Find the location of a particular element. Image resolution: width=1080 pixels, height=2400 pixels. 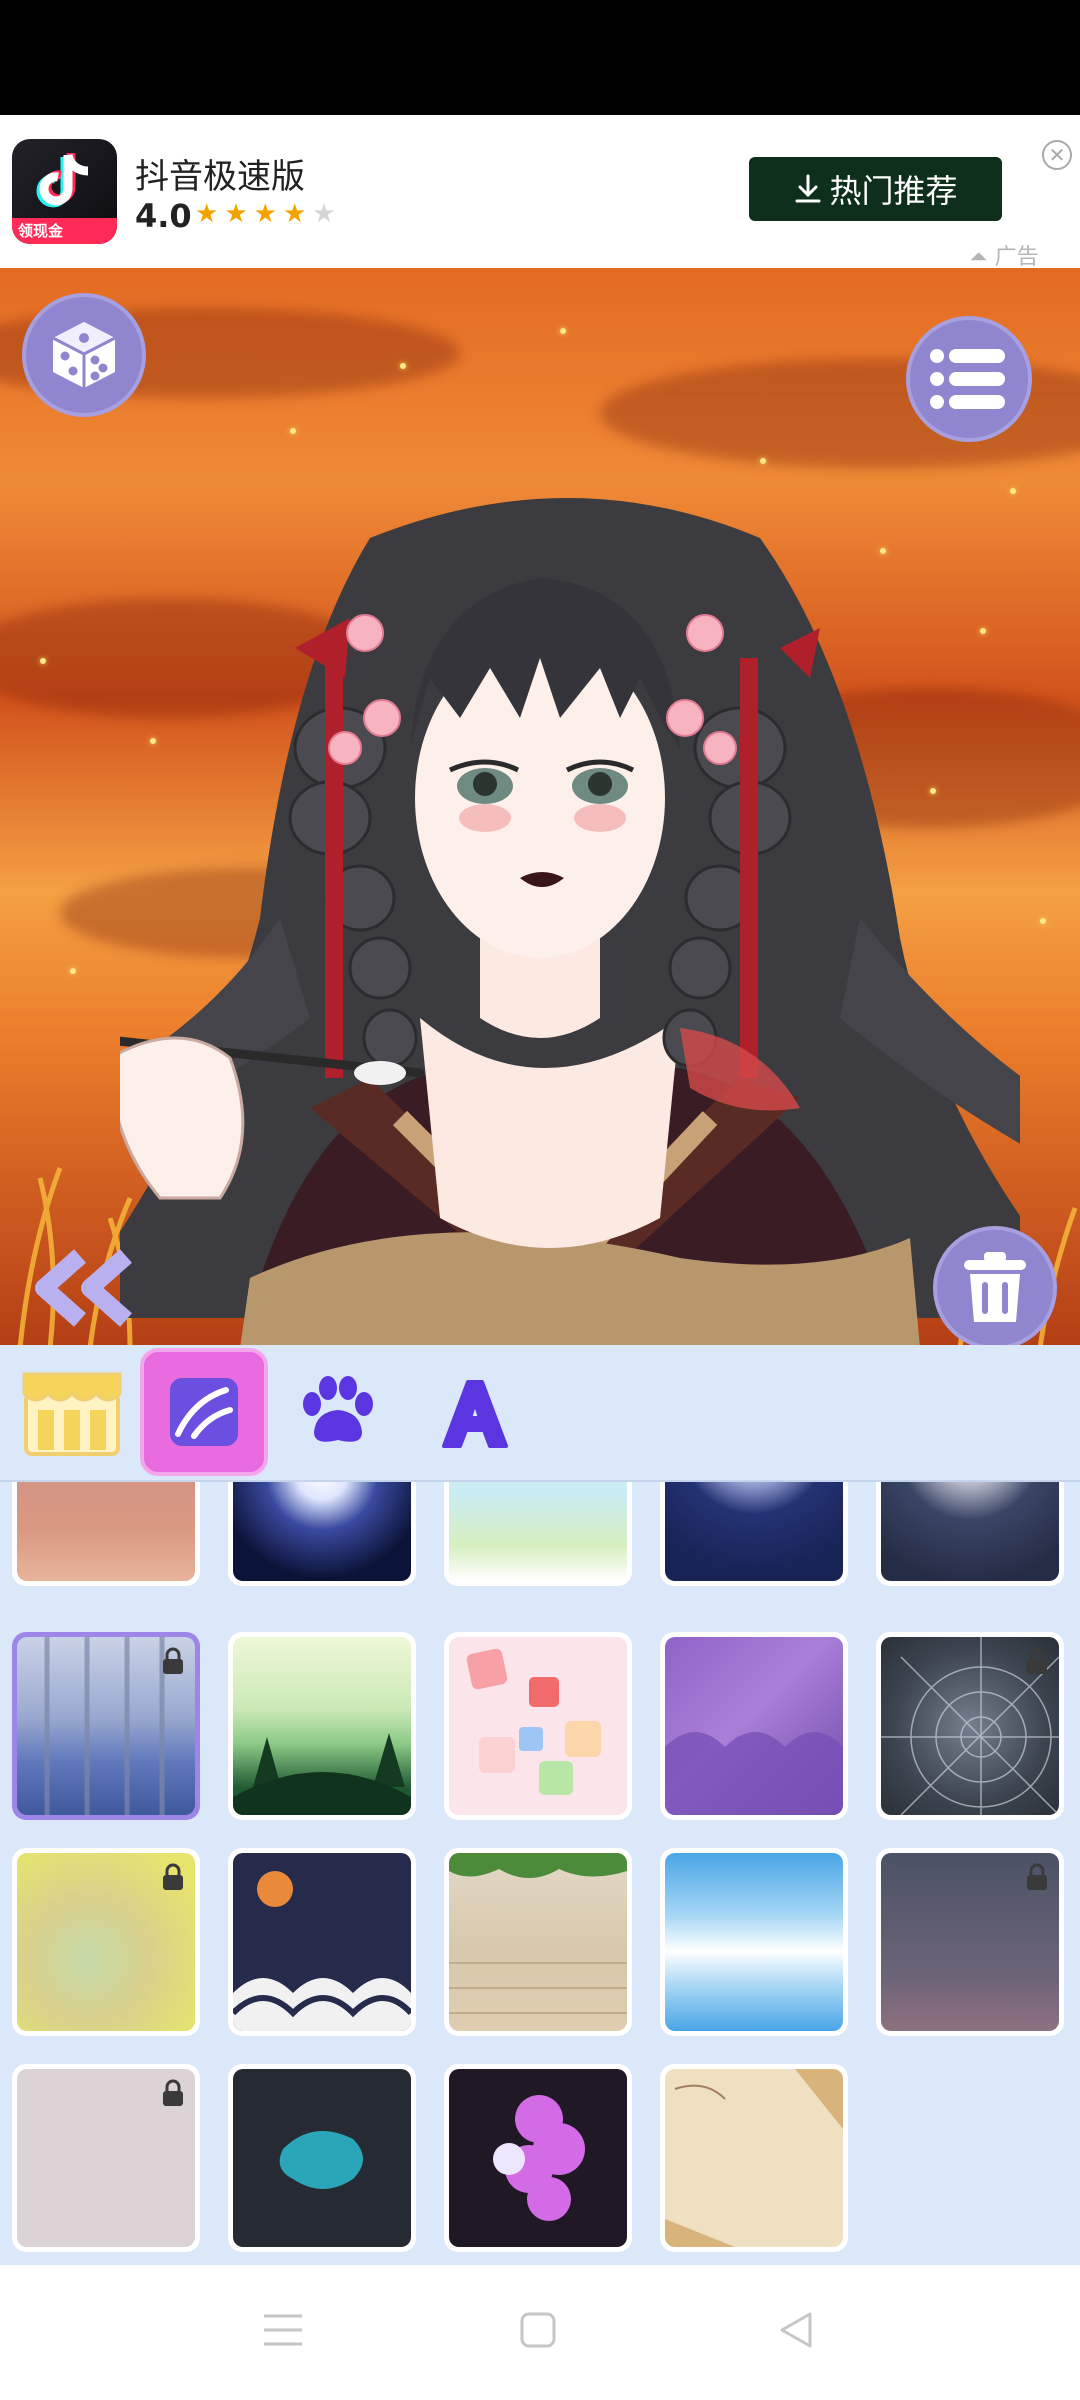

tab-text is located at coordinates (474, 1412).